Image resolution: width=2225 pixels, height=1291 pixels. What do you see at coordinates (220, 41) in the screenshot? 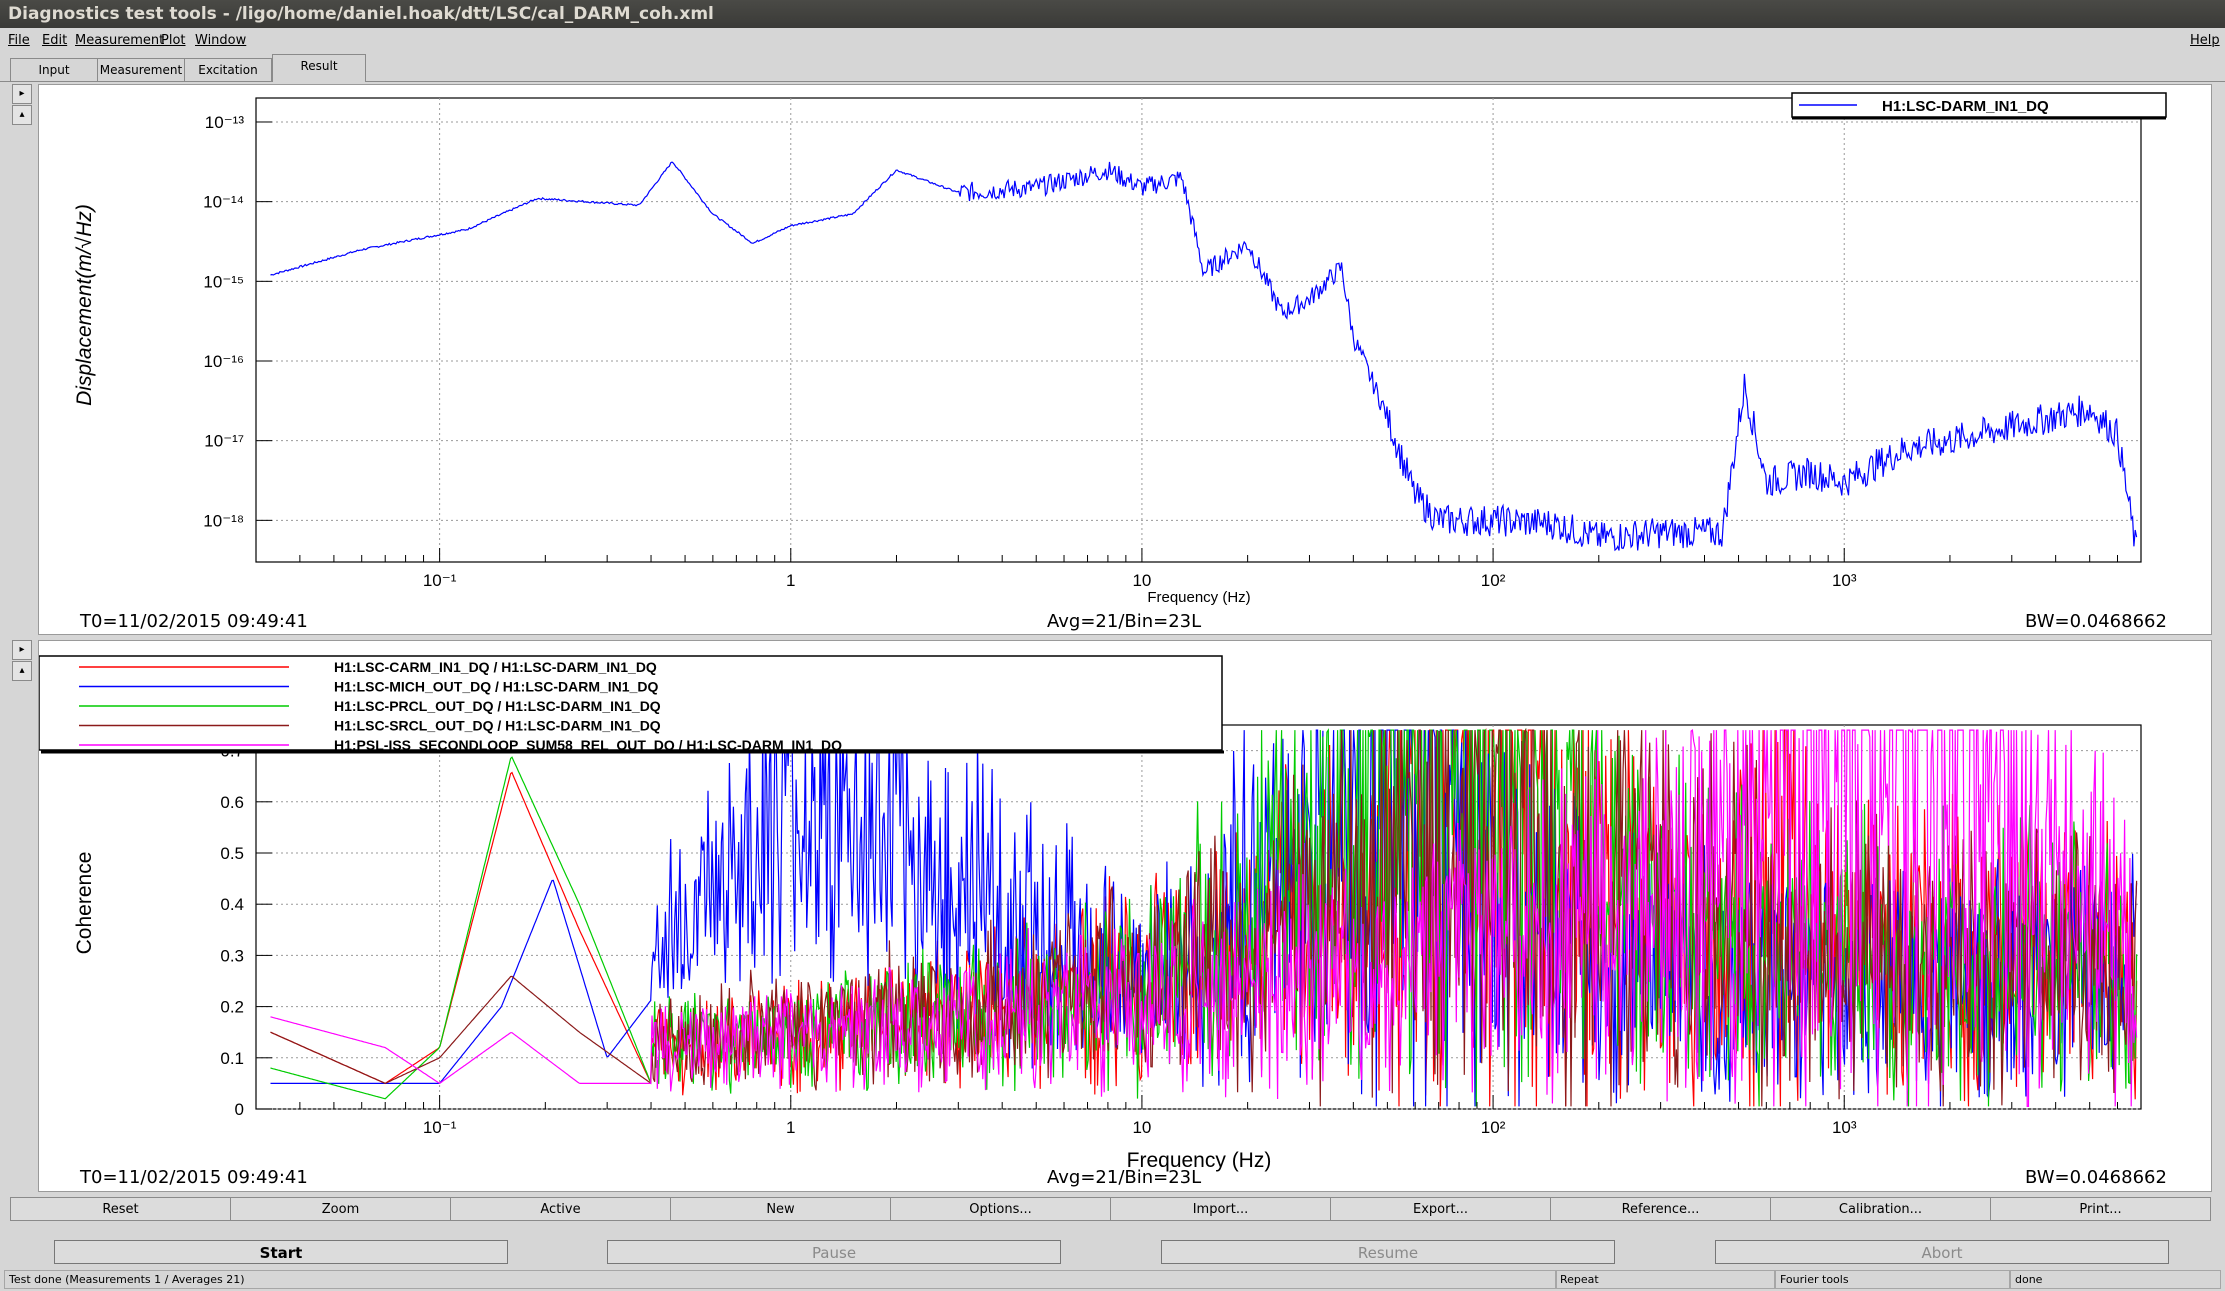
I see `menu-window: Window` at bounding box center [220, 41].